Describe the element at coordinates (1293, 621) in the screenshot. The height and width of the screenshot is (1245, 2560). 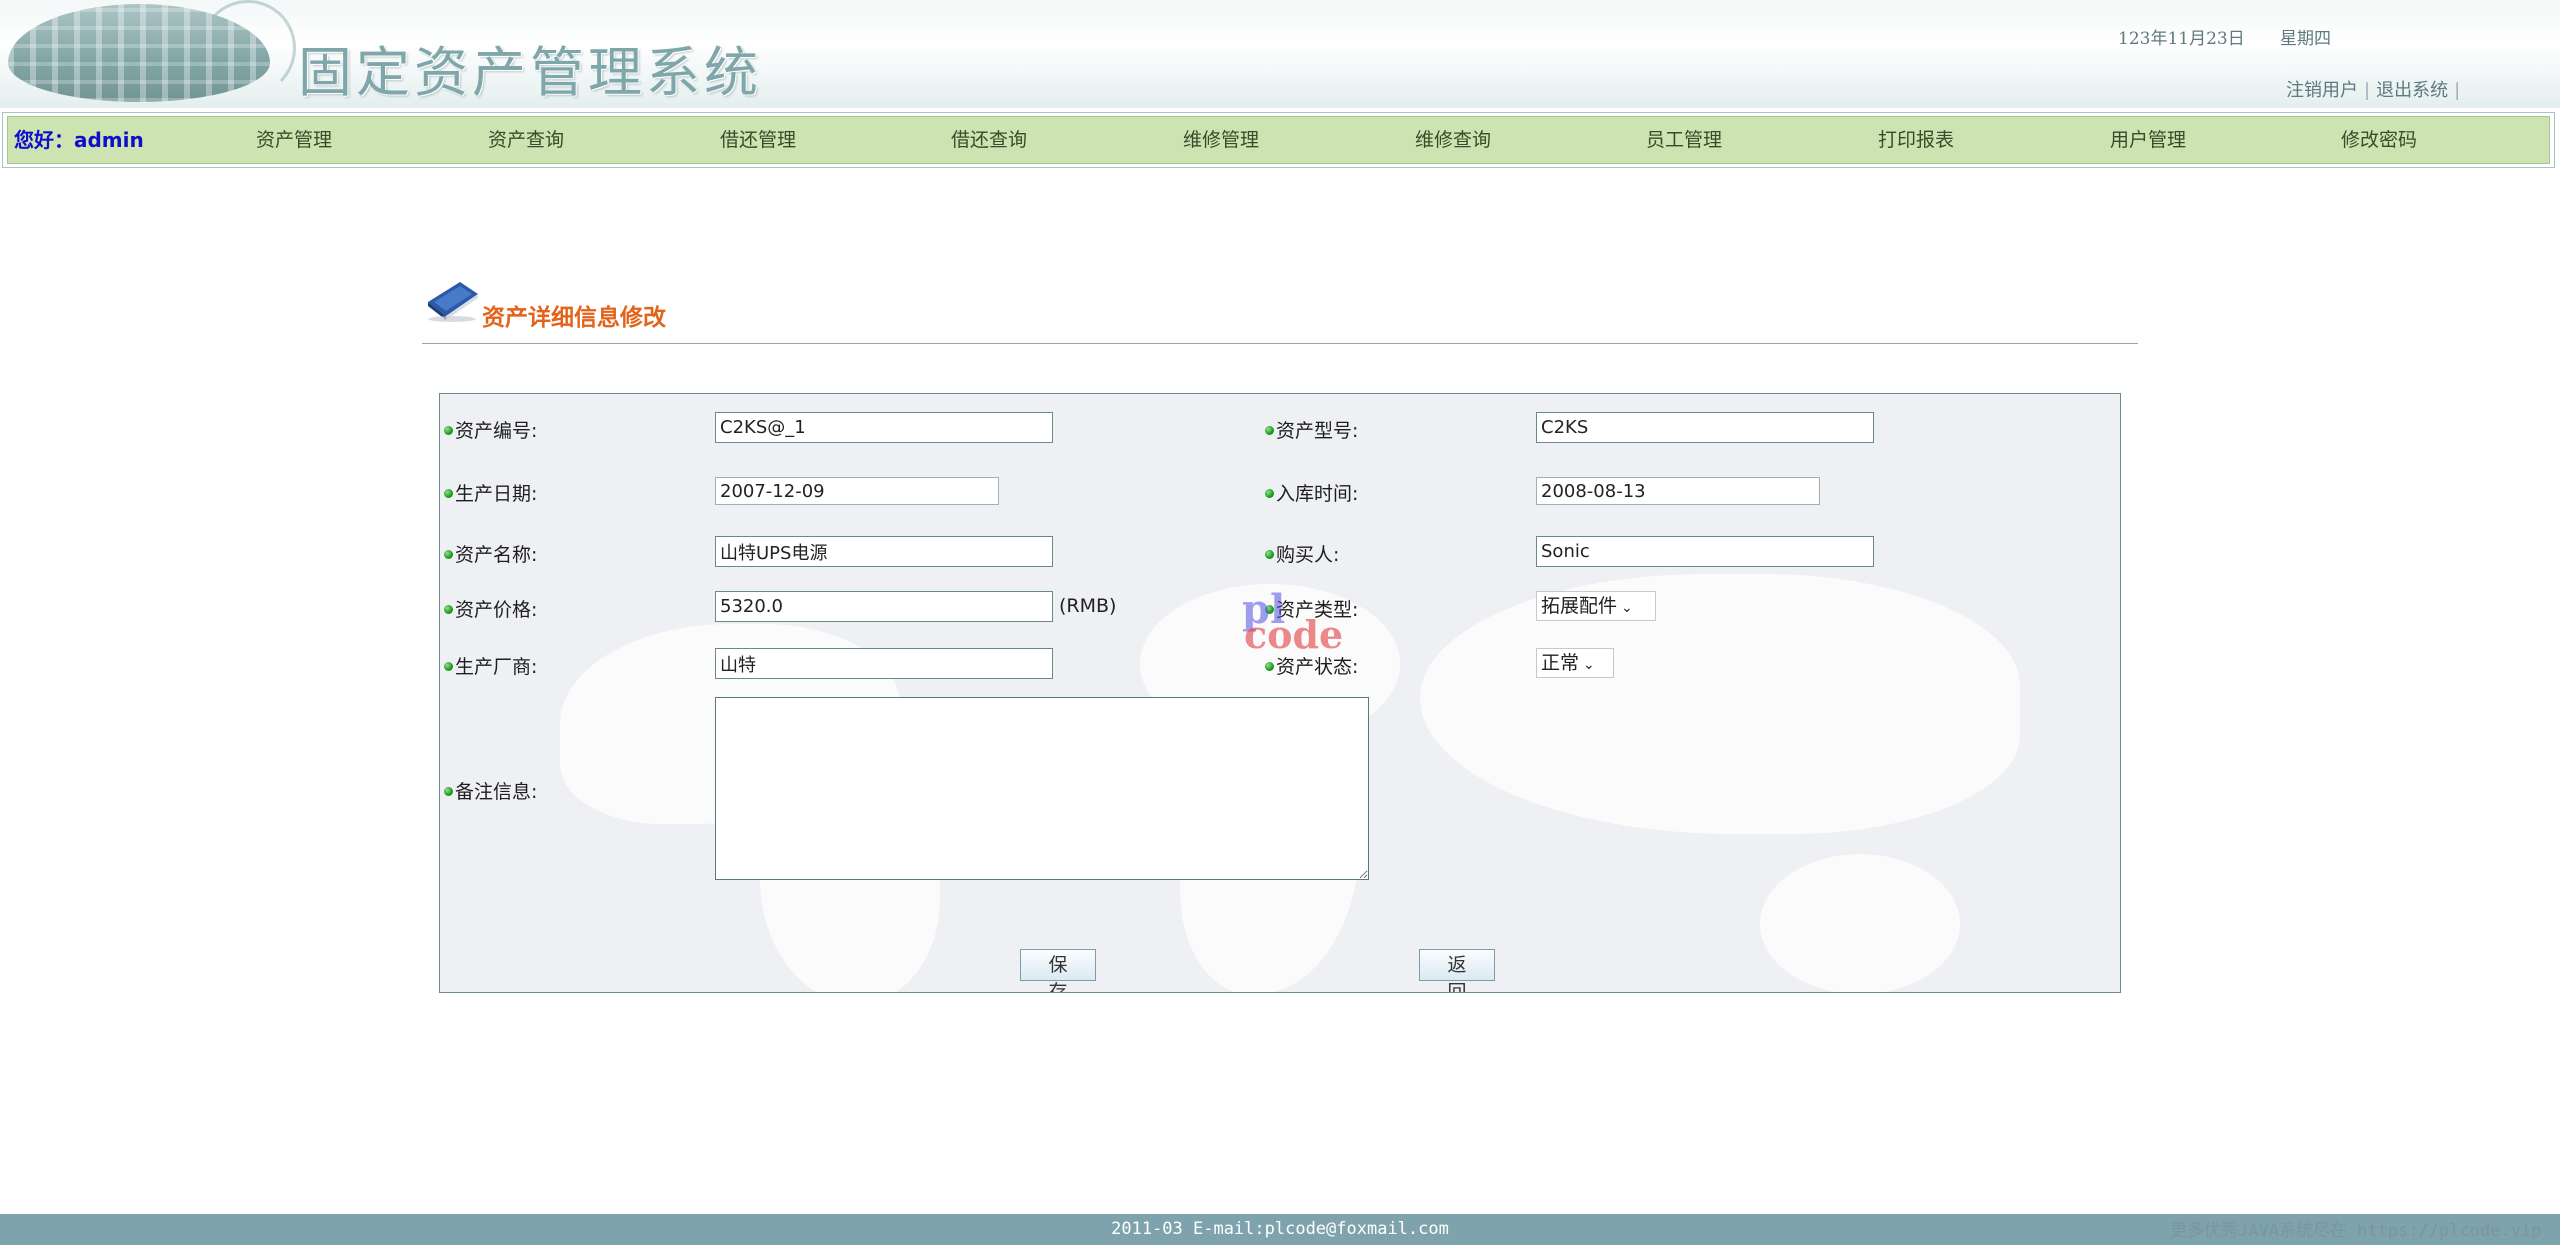
I see `plcode-watermark: pl code` at that location.